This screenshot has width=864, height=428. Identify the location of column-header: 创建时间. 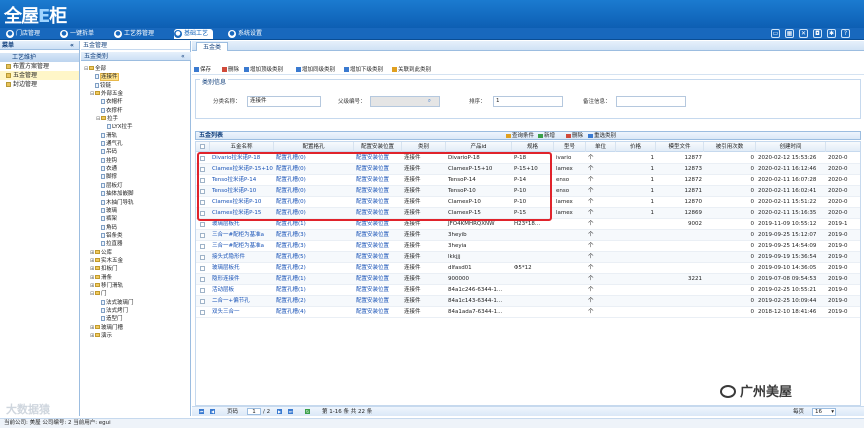
(791, 147).